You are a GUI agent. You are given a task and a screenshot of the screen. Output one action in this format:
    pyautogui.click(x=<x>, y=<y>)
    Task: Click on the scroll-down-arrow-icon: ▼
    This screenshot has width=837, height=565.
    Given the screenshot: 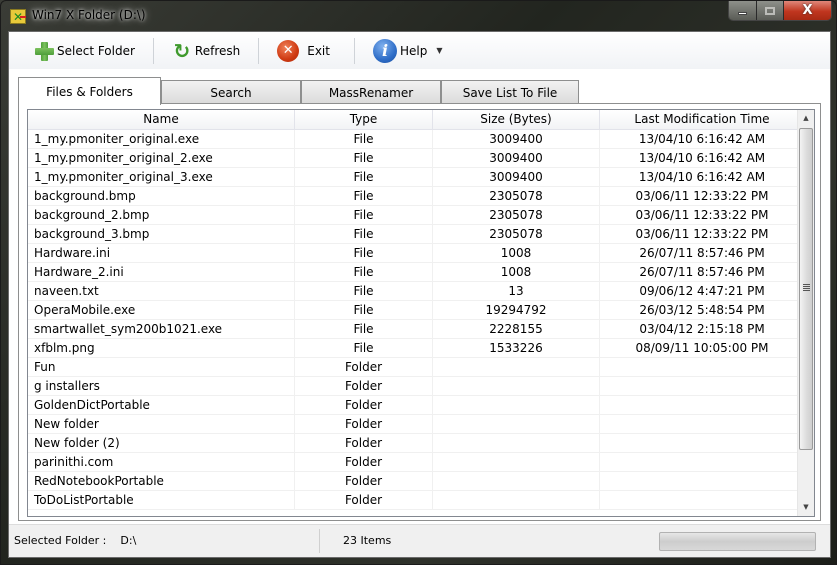 What is the action you would take?
    pyautogui.click(x=806, y=507)
    